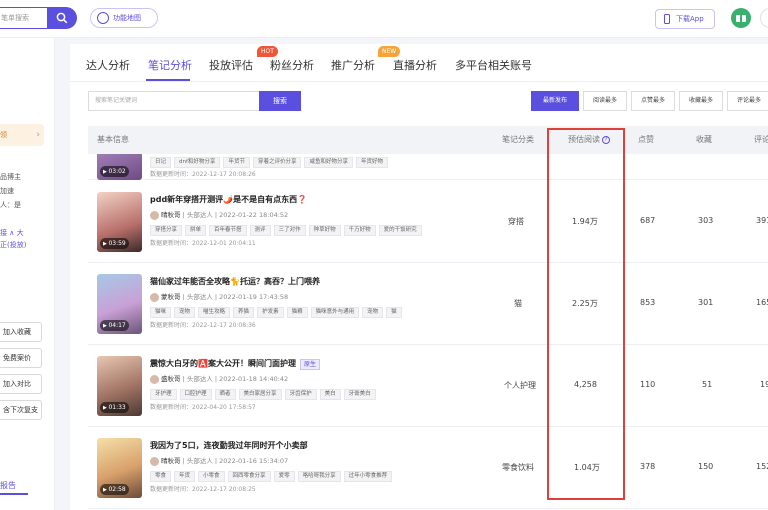 This screenshot has height=510, width=768. I want to click on comments-count: 391, so click(762, 220).